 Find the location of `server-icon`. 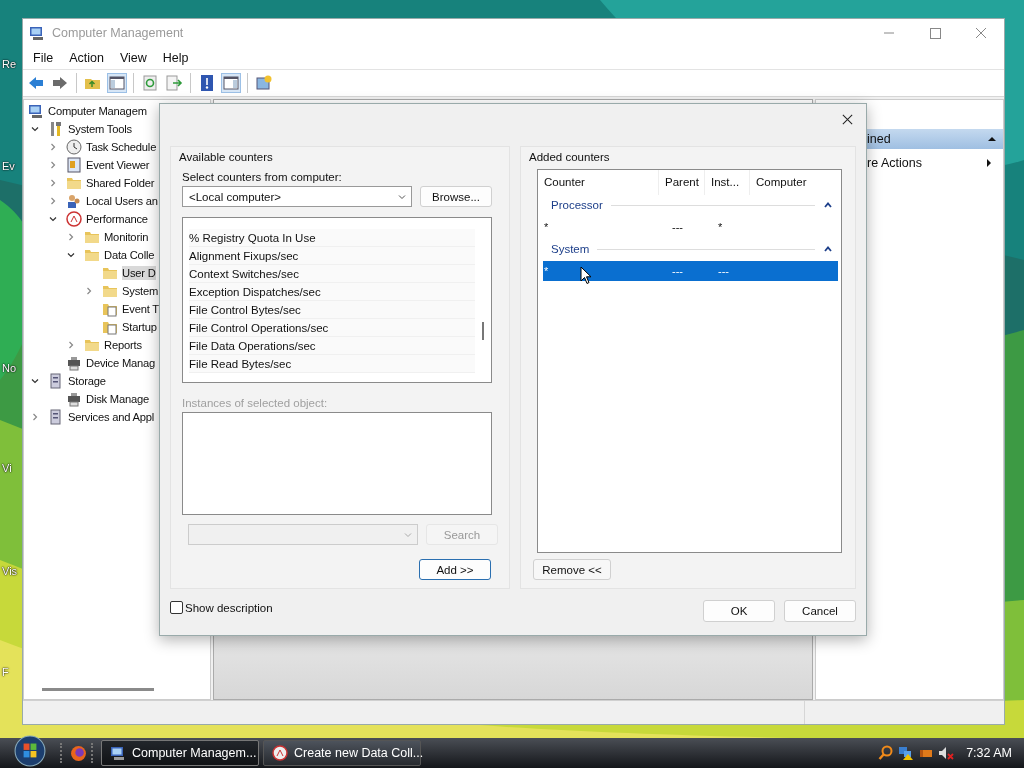

server-icon is located at coordinates (56, 417).